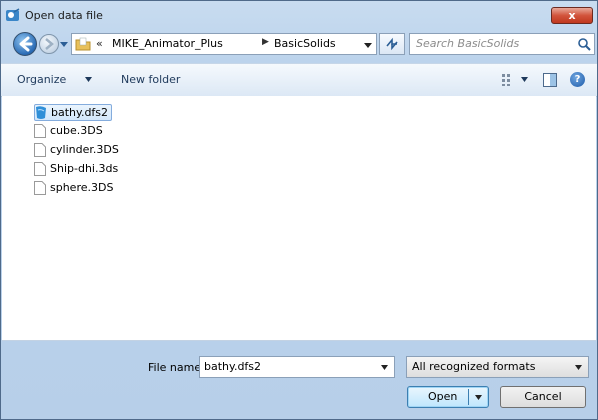  I want to click on window-title: Open data file, so click(64, 15).